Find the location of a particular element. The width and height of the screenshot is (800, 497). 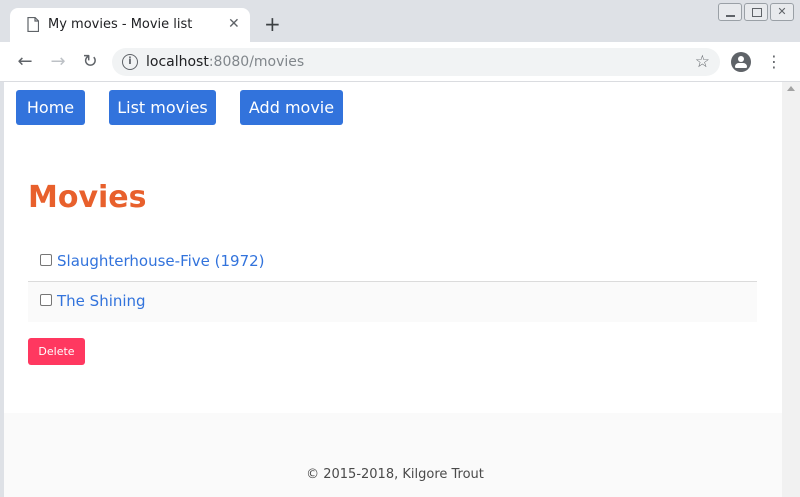

browser-toolbar: ← → ↻ i localhost:8080/movies ☆ ⋮ is located at coordinates (400, 62).